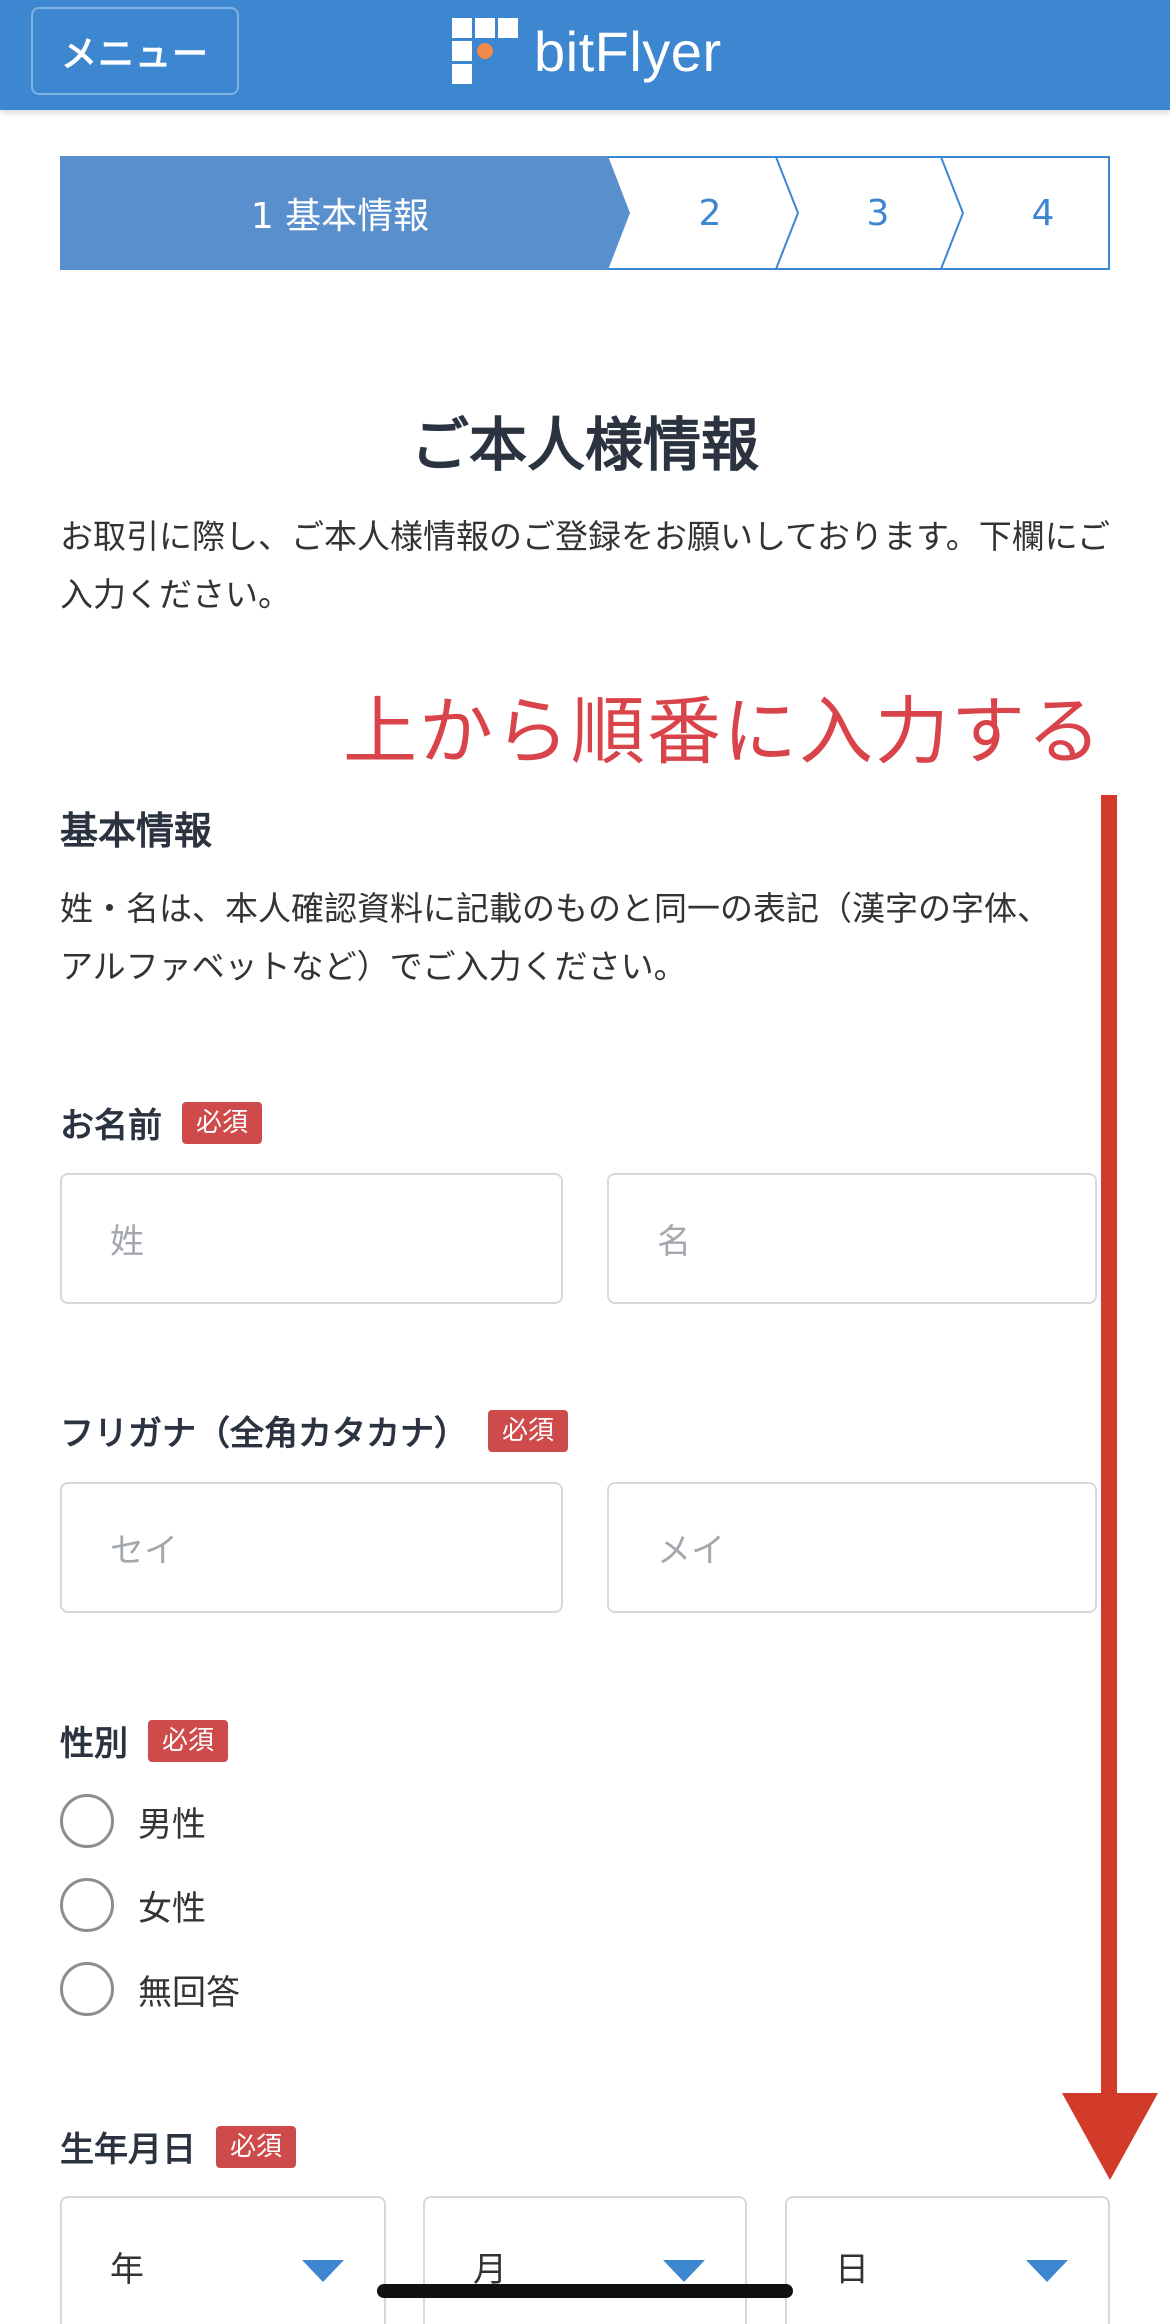 This screenshot has height=2324, width=1170. Describe the element at coordinates (878, 213) in the screenshot. I see `step-3: 3` at that location.